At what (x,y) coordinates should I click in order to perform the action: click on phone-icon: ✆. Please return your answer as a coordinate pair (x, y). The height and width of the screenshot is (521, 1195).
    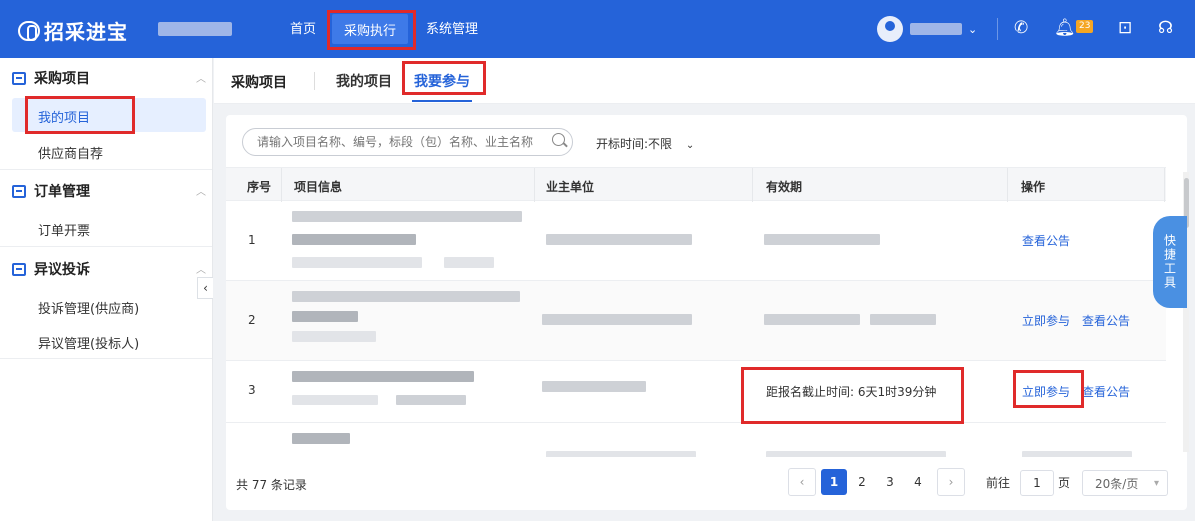
    Looking at the image, I should click on (1021, 28).